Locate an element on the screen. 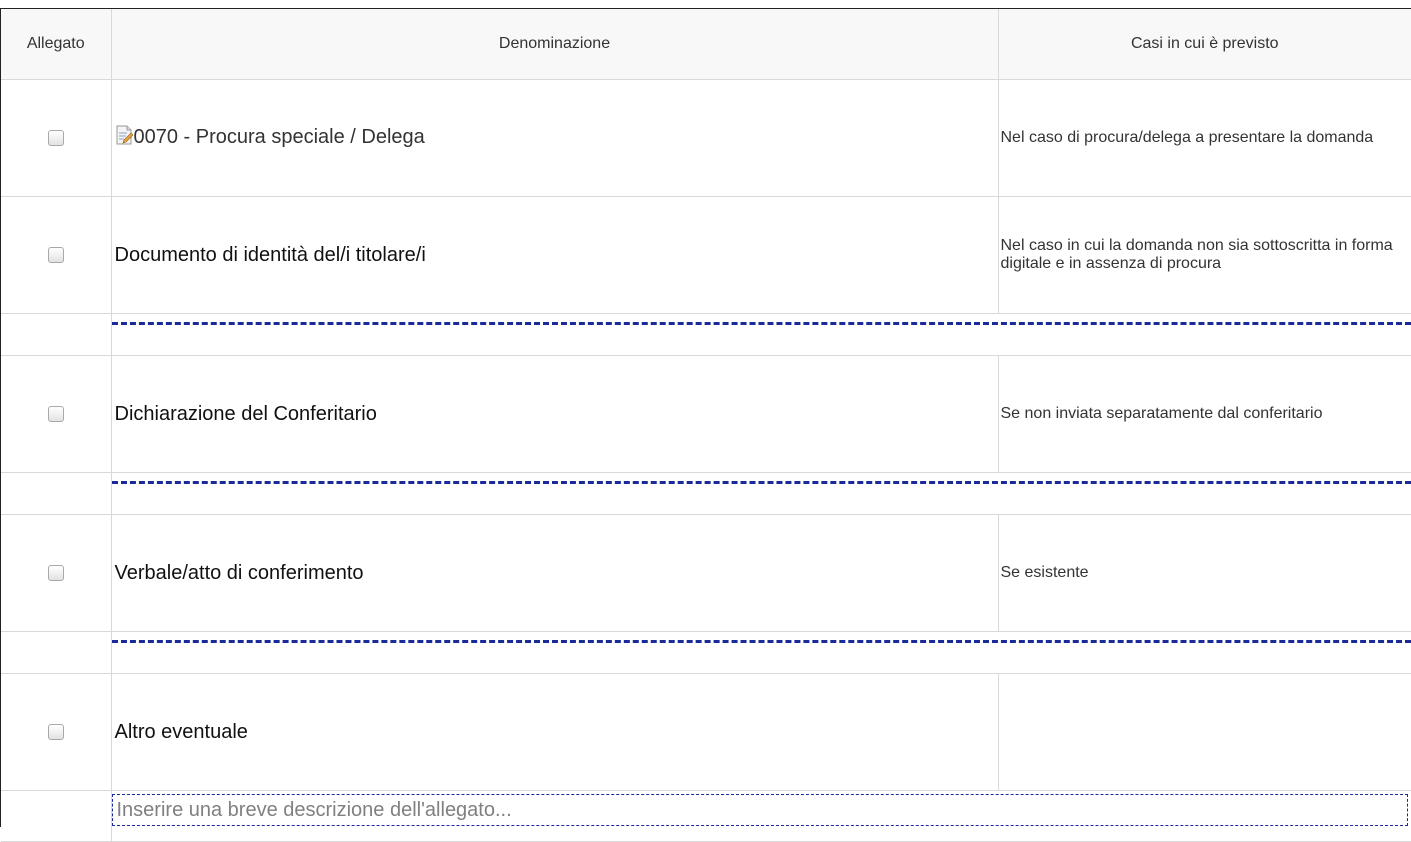 The height and width of the screenshot is (842, 1411). attachment-name: Documento di identità del/i titolare/i is located at coordinates (554, 255).